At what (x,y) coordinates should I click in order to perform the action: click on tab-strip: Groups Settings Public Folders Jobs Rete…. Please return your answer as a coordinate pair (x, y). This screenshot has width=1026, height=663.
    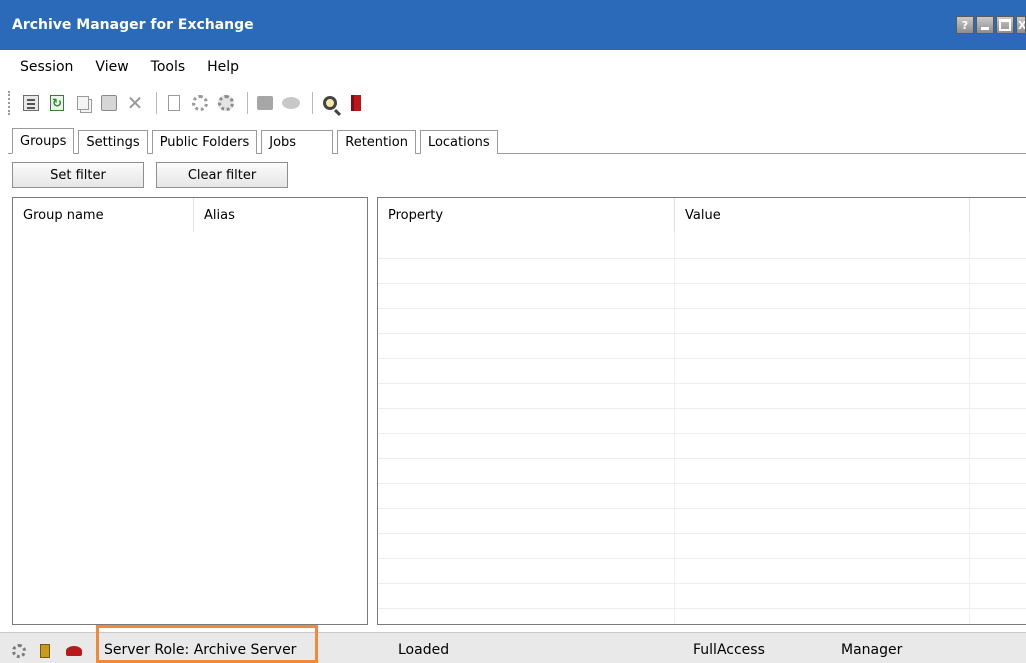
    Looking at the image, I should click on (257, 141).